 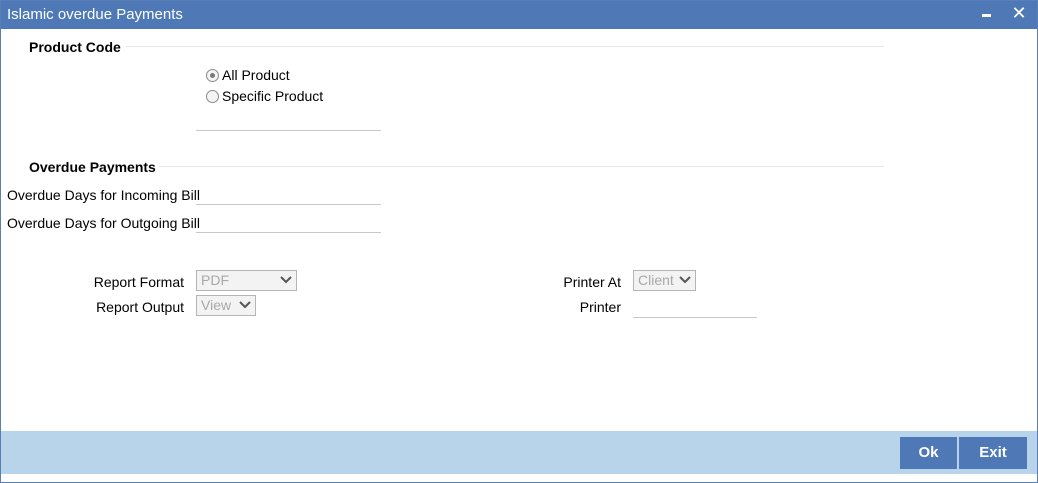 I want to click on printer-input, so click(x=695, y=307).